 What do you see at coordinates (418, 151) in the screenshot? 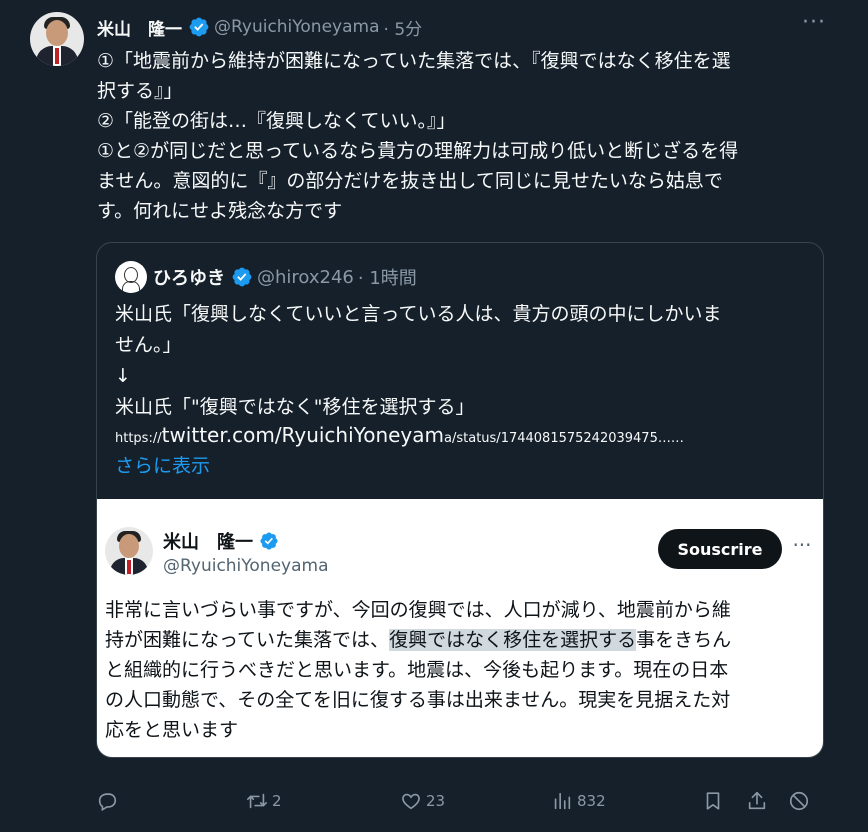
I see `tweet-line: ①と②が同じだと思っているなら貴方の理解力は可成り低いと断じざるを得` at bounding box center [418, 151].